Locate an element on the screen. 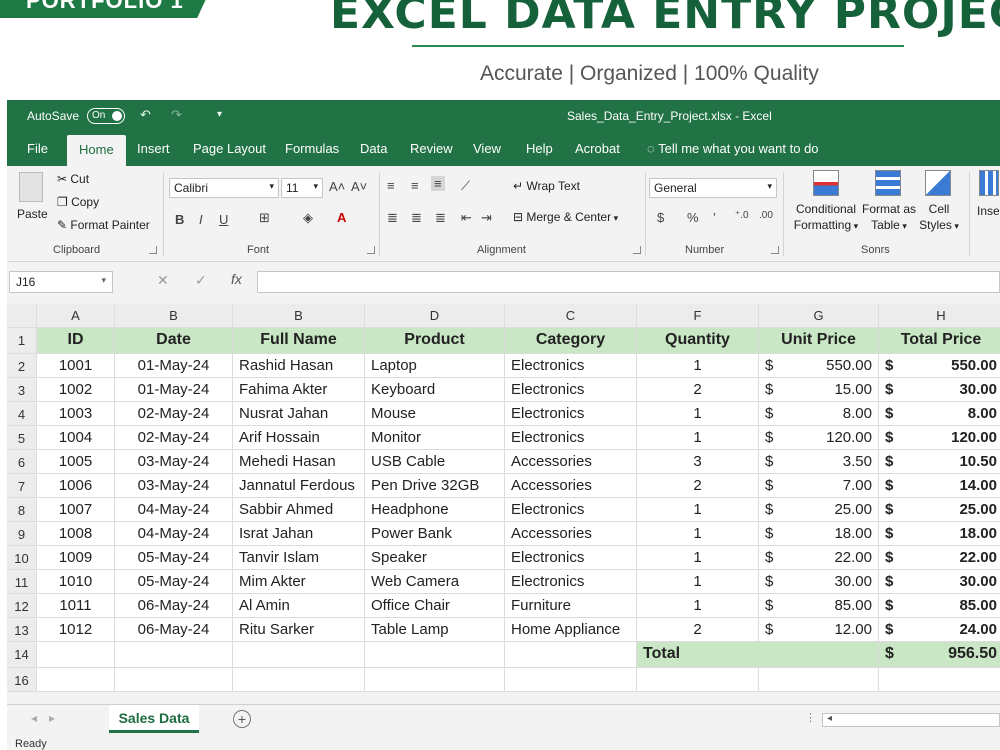 This screenshot has width=1000, height=750. tell-me-search: ◌ Tell me what you want to do is located at coordinates (733, 148).